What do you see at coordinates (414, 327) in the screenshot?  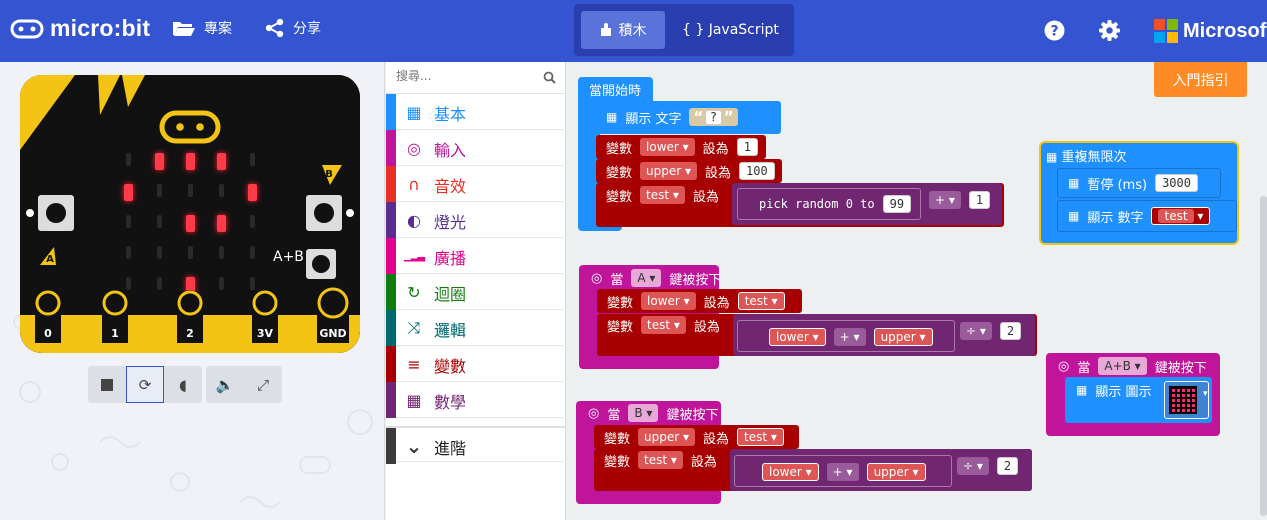 I see `shuffle-icon: ⤨` at bounding box center [414, 327].